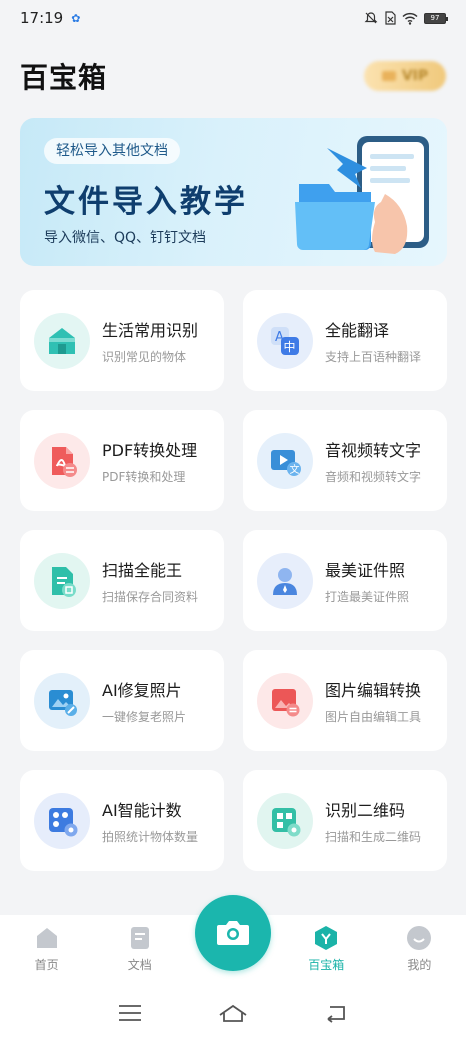 This screenshot has width=466, height=1039. Describe the element at coordinates (62, 820) in the screenshot. I see `ai-count-icon` at that location.